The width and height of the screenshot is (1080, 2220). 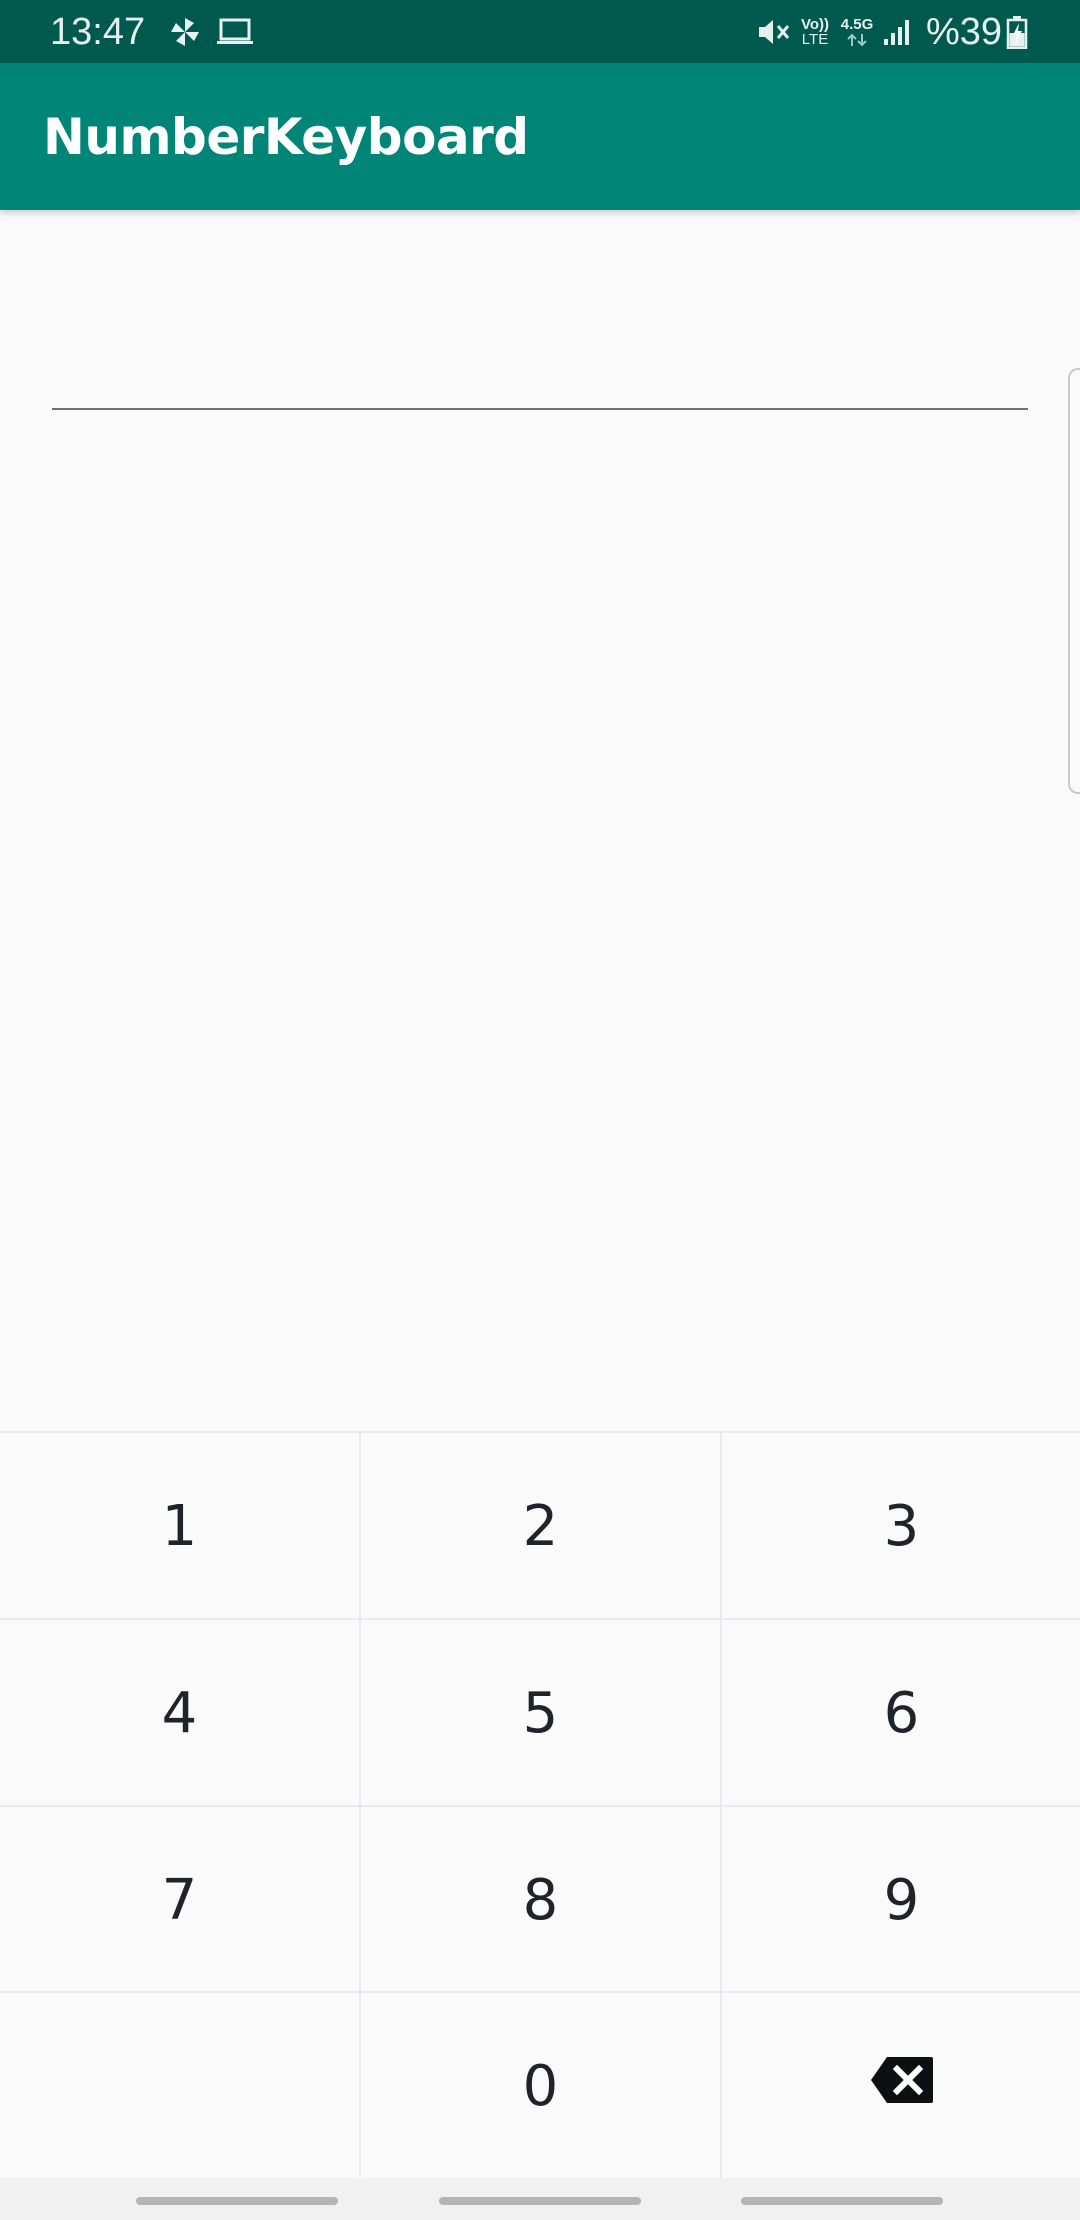 What do you see at coordinates (815, 39) in the screenshot?
I see `volte-bottom-label: LTE` at bounding box center [815, 39].